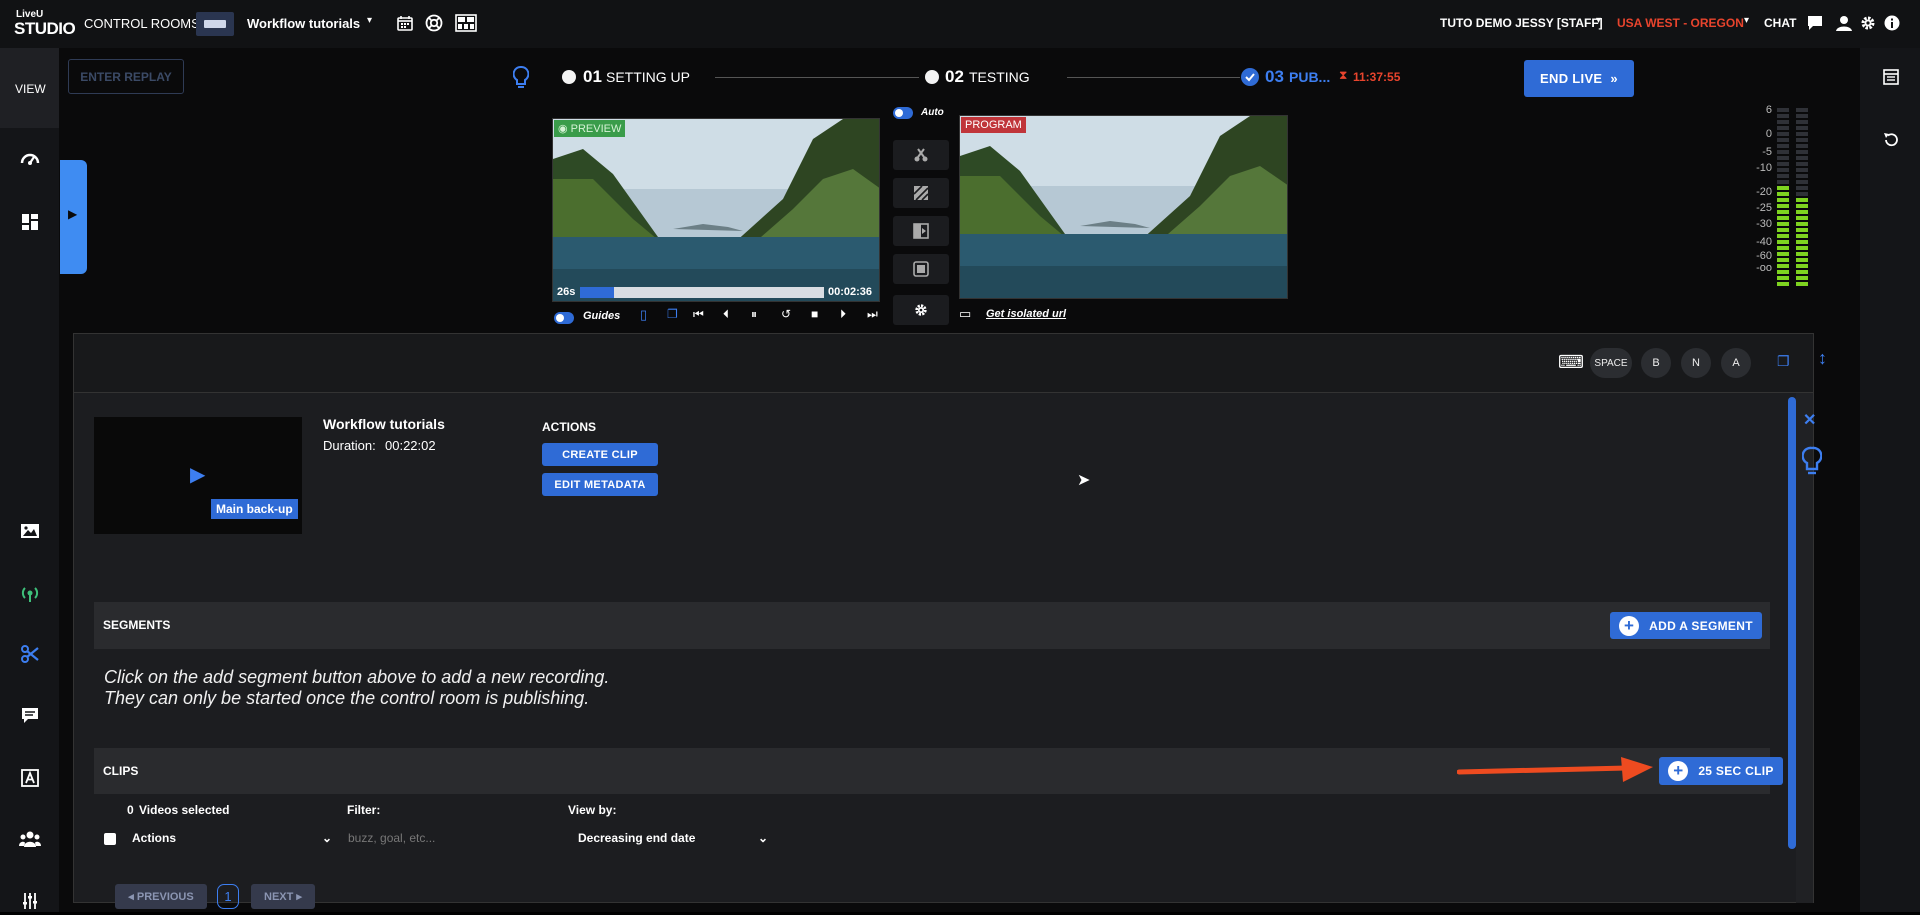  I want to click on support-icon, so click(434, 23).